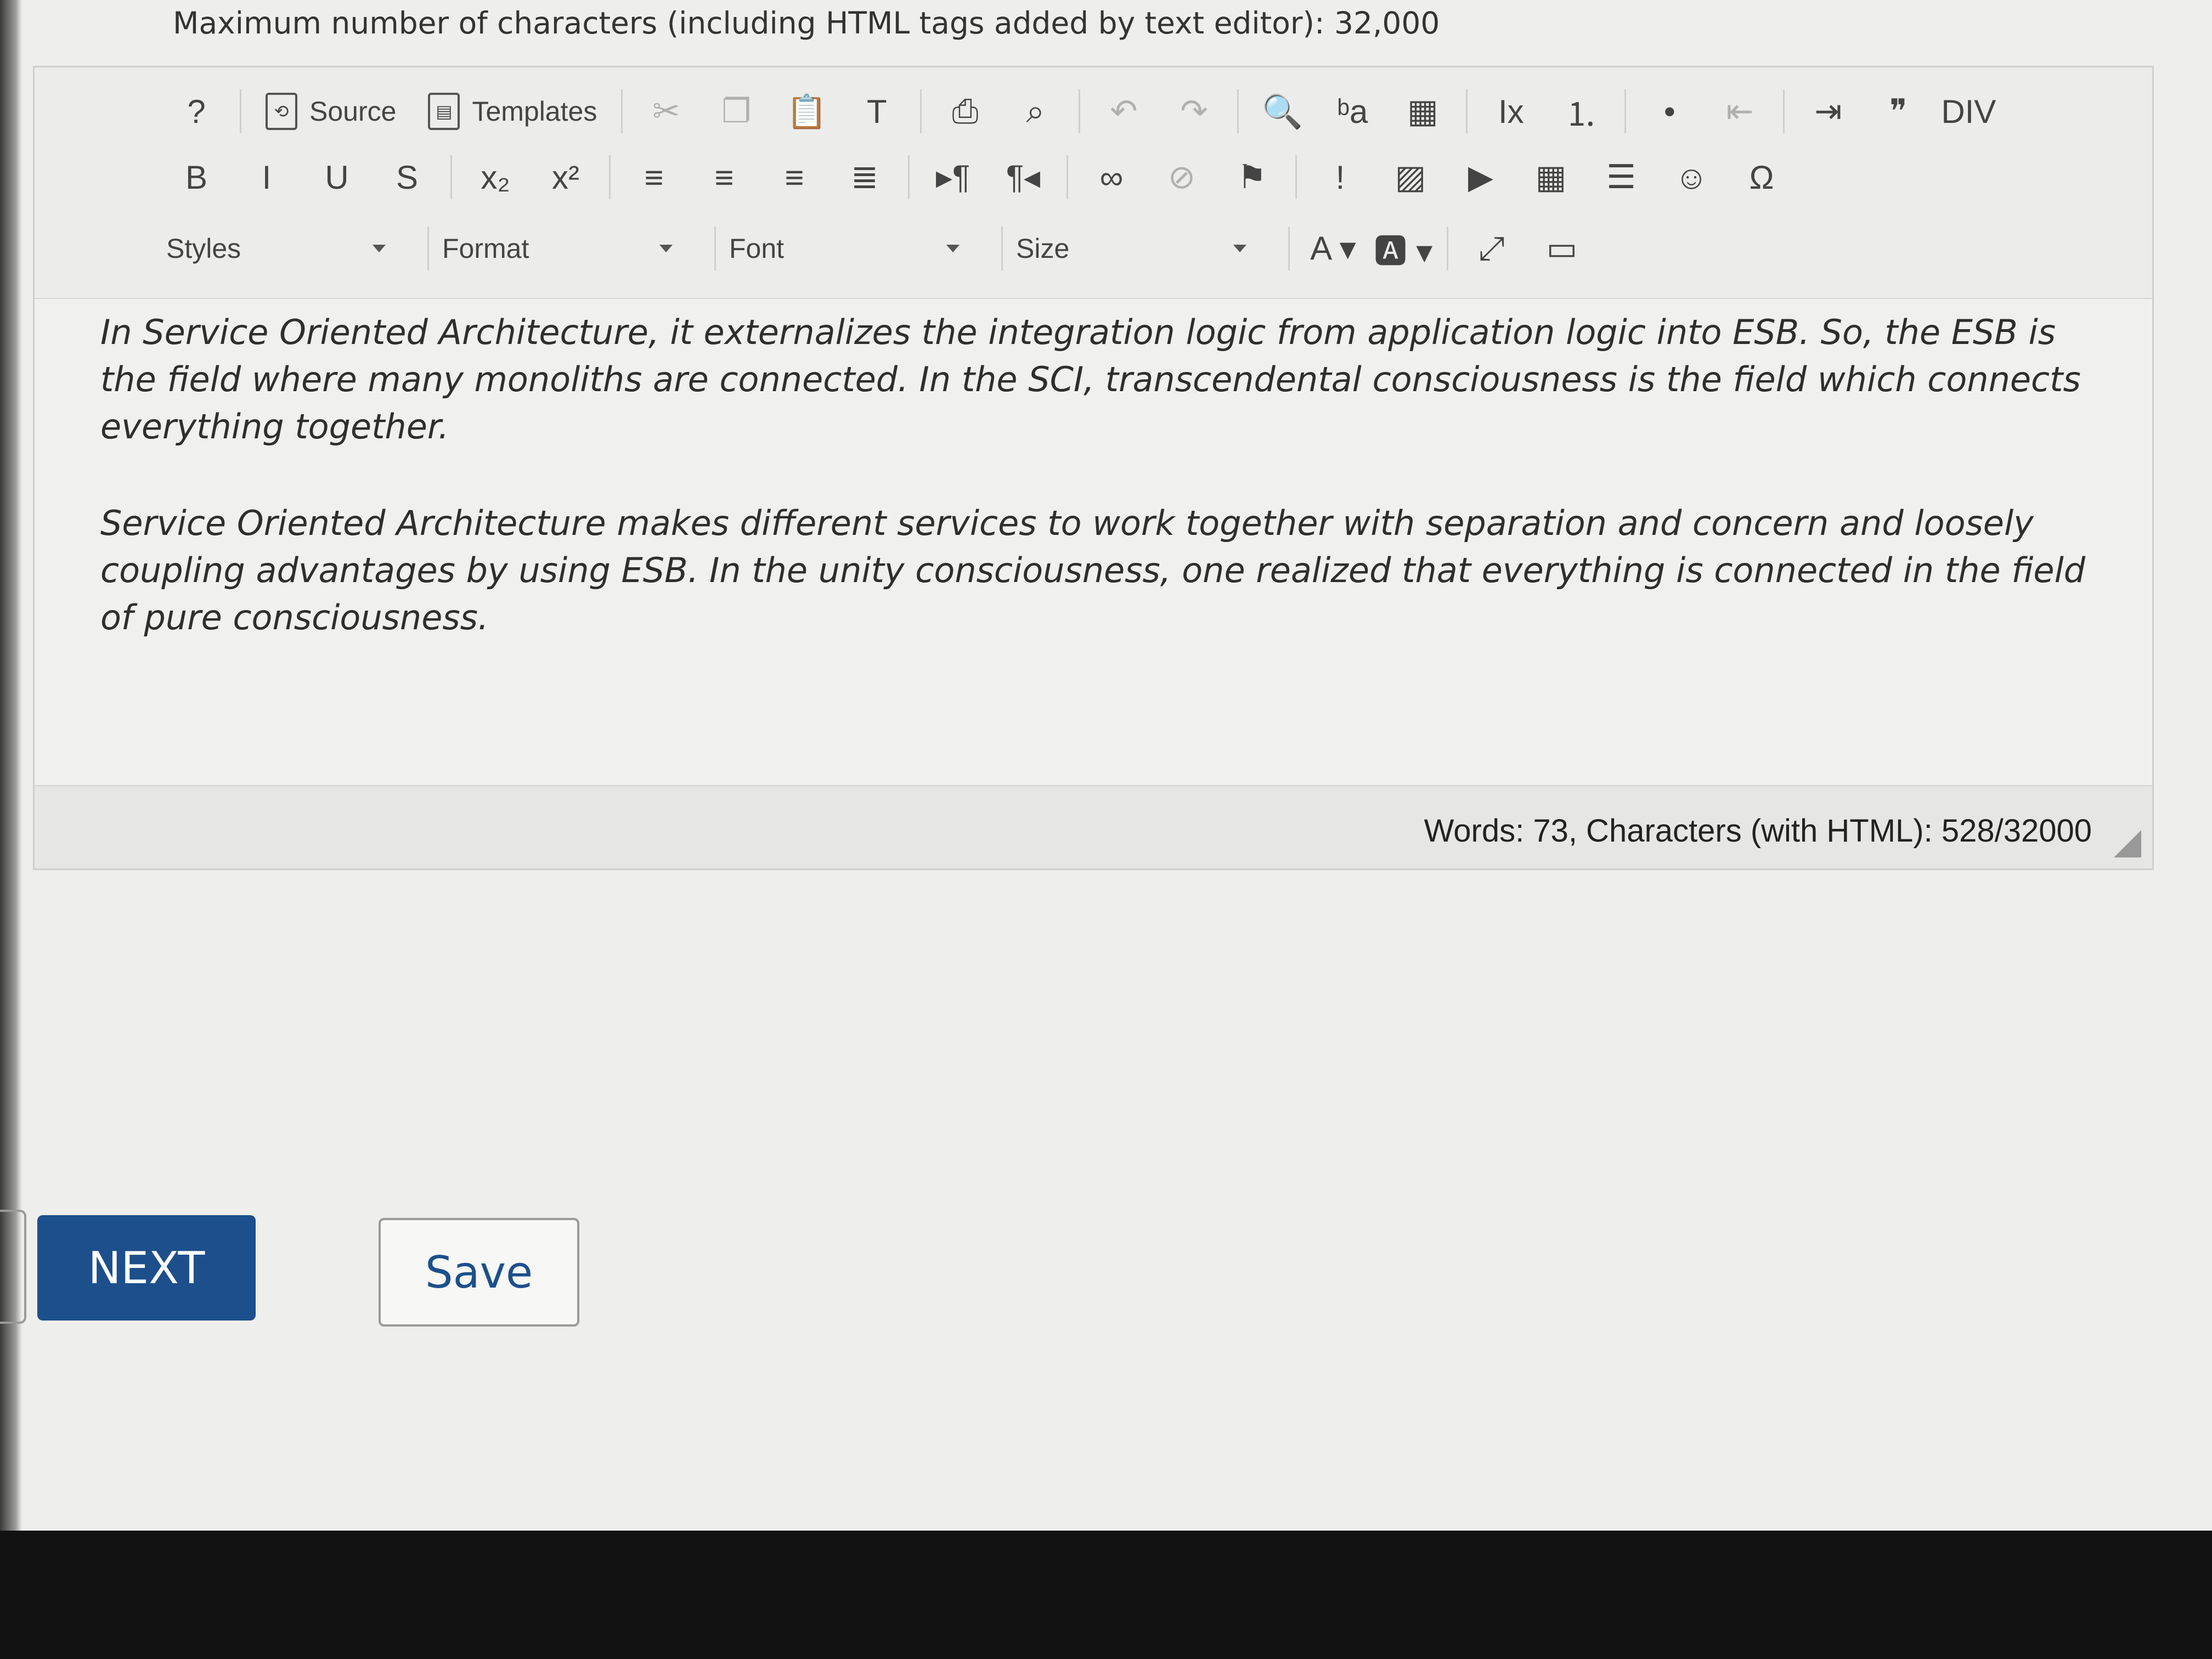 The width and height of the screenshot is (2212, 1659). What do you see at coordinates (1621, 177) in the screenshot?
I see `horizontal-line-icon: ☰` at bounding box center [1621, 177].